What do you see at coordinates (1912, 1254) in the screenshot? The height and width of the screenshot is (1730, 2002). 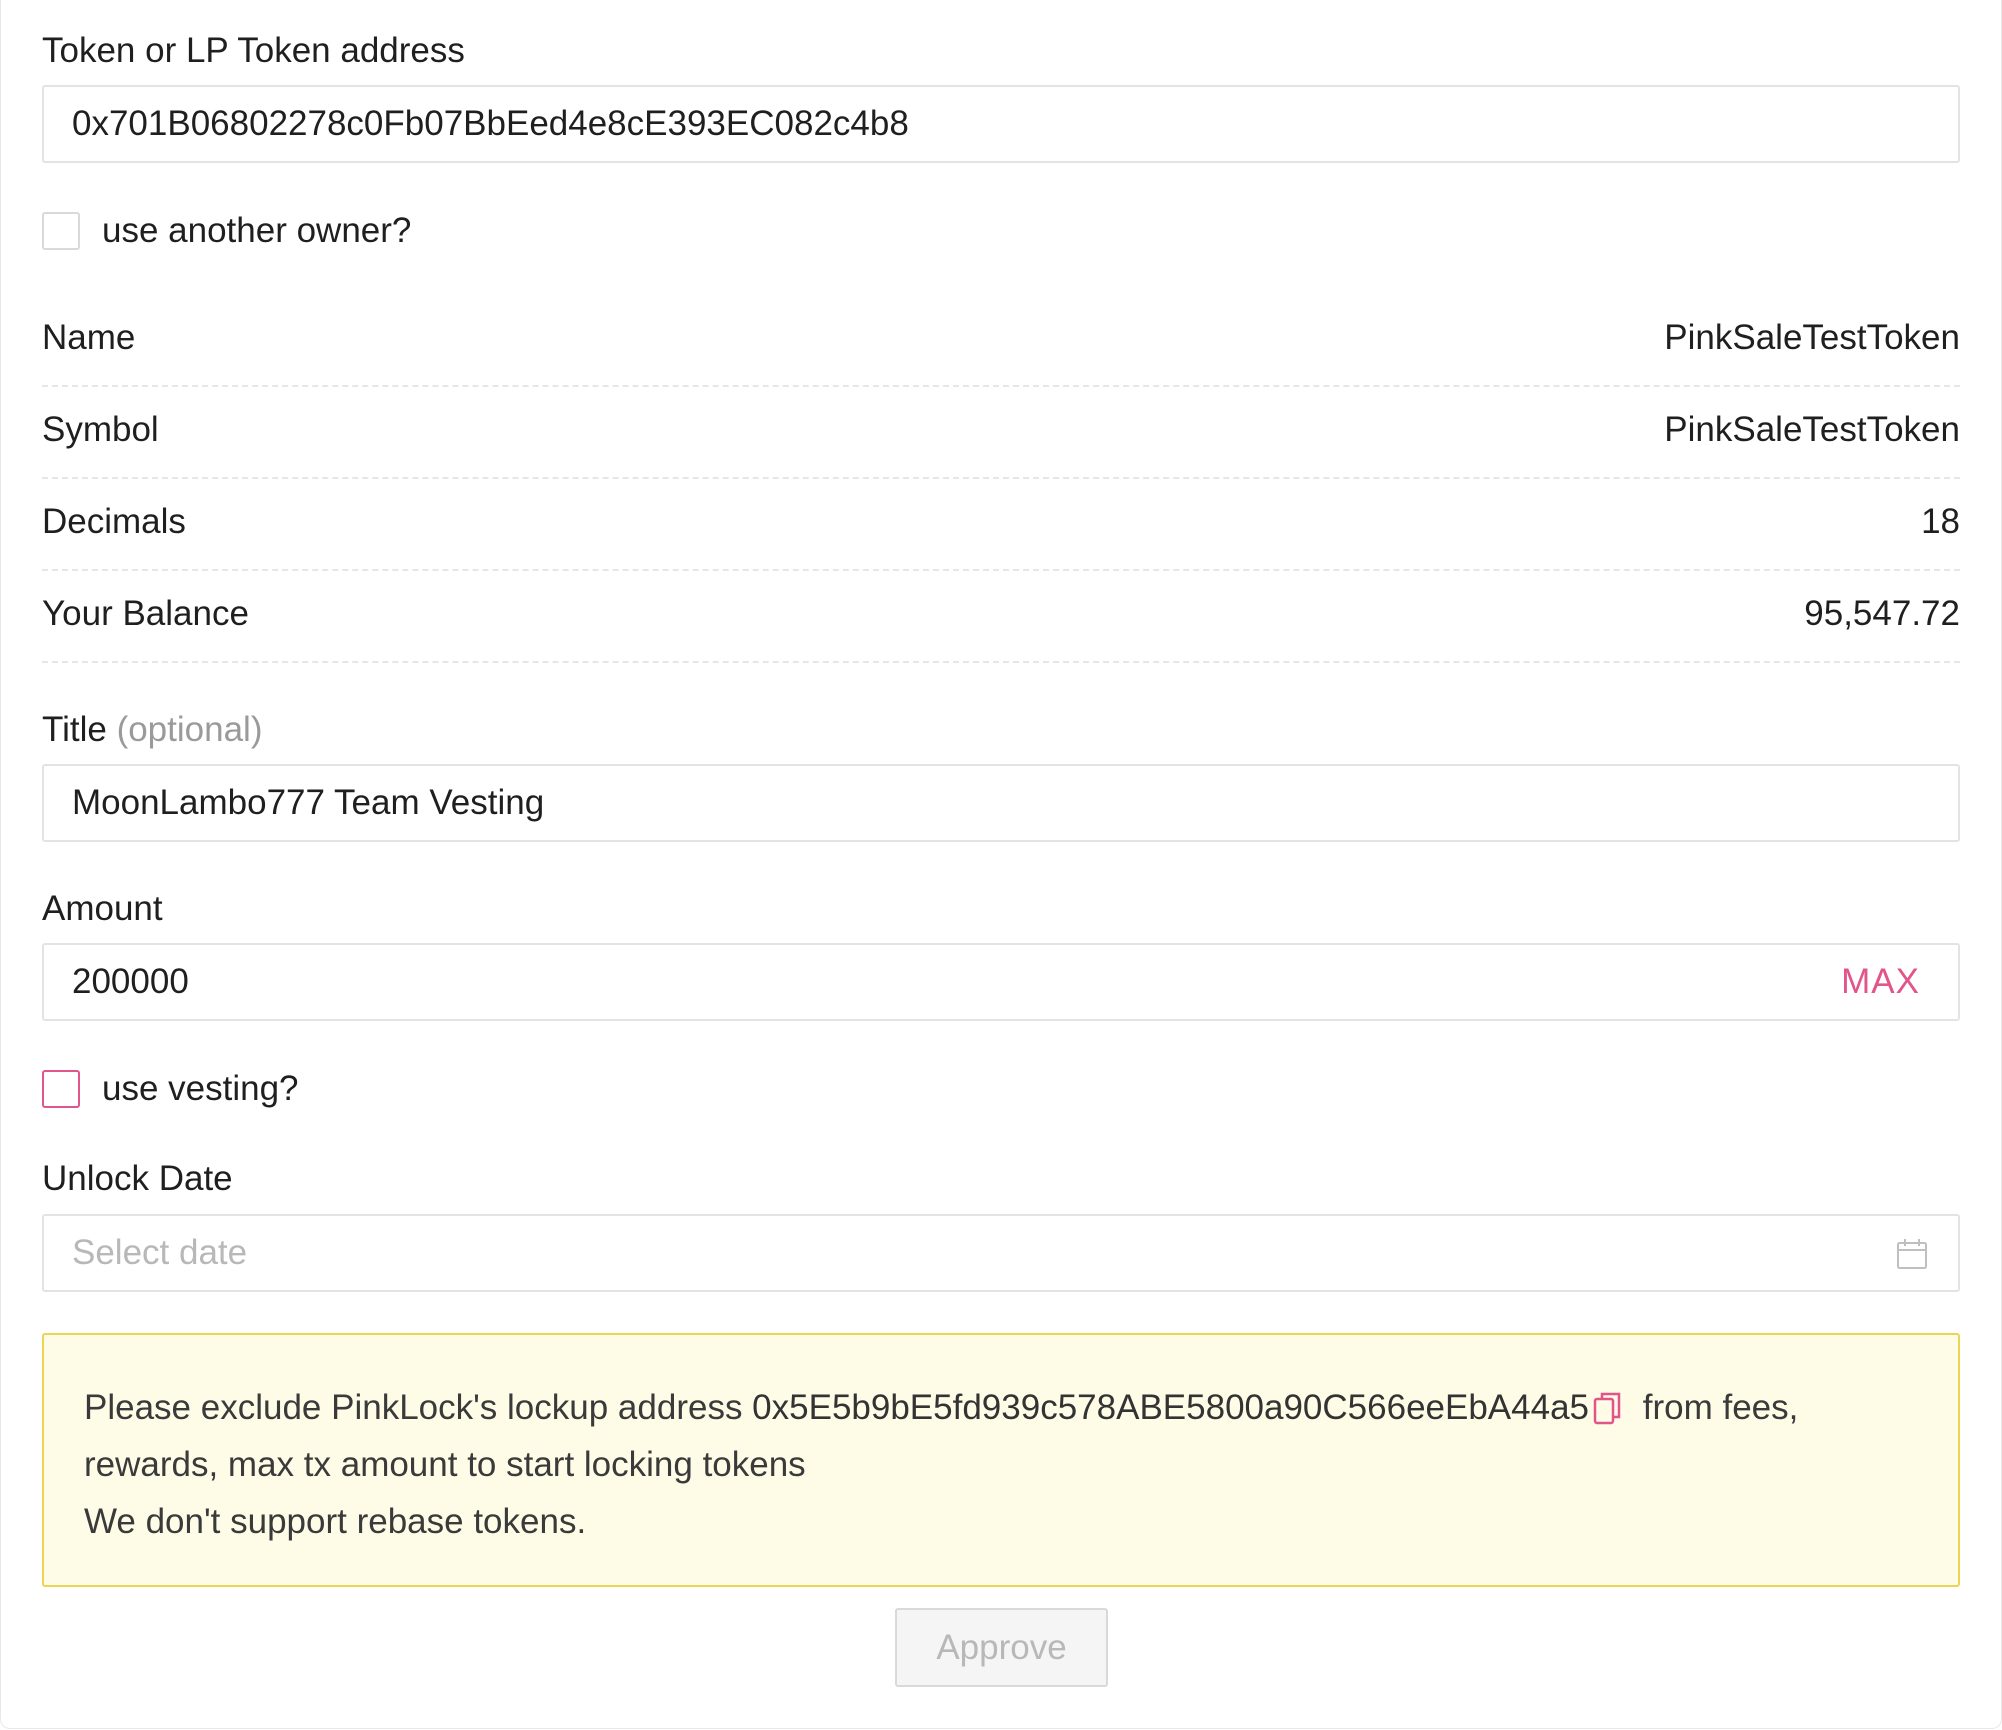 I see `calendar-icon` at bounding box center [1912, 1254].